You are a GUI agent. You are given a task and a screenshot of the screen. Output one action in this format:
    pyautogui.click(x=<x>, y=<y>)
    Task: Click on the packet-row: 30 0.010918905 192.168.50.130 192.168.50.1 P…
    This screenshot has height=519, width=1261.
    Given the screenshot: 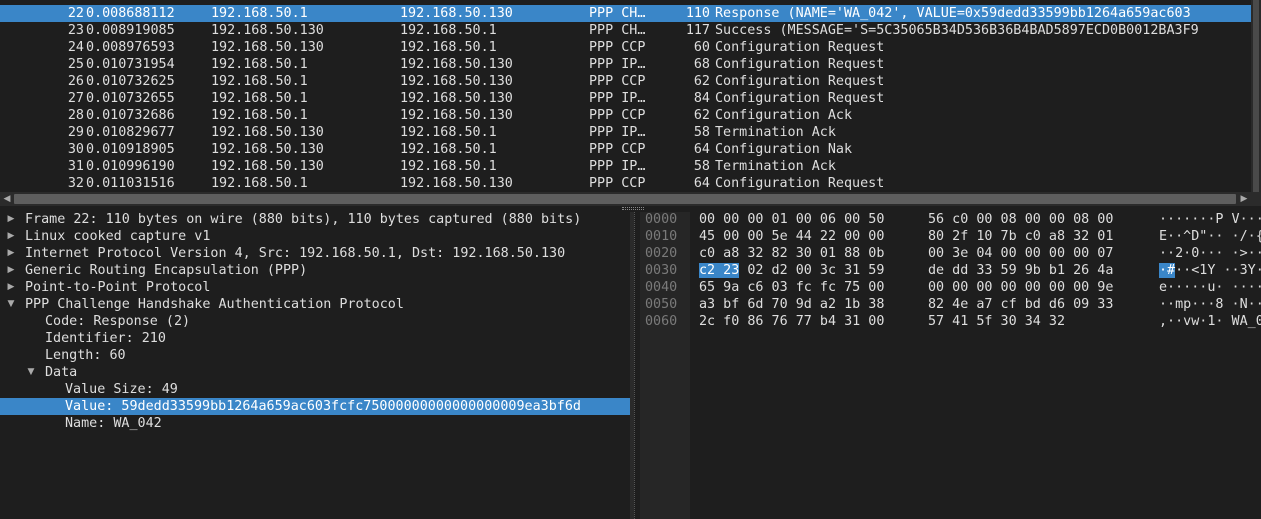 What is the action you would take?
    pyautogui.click(x=625, y=149)
    